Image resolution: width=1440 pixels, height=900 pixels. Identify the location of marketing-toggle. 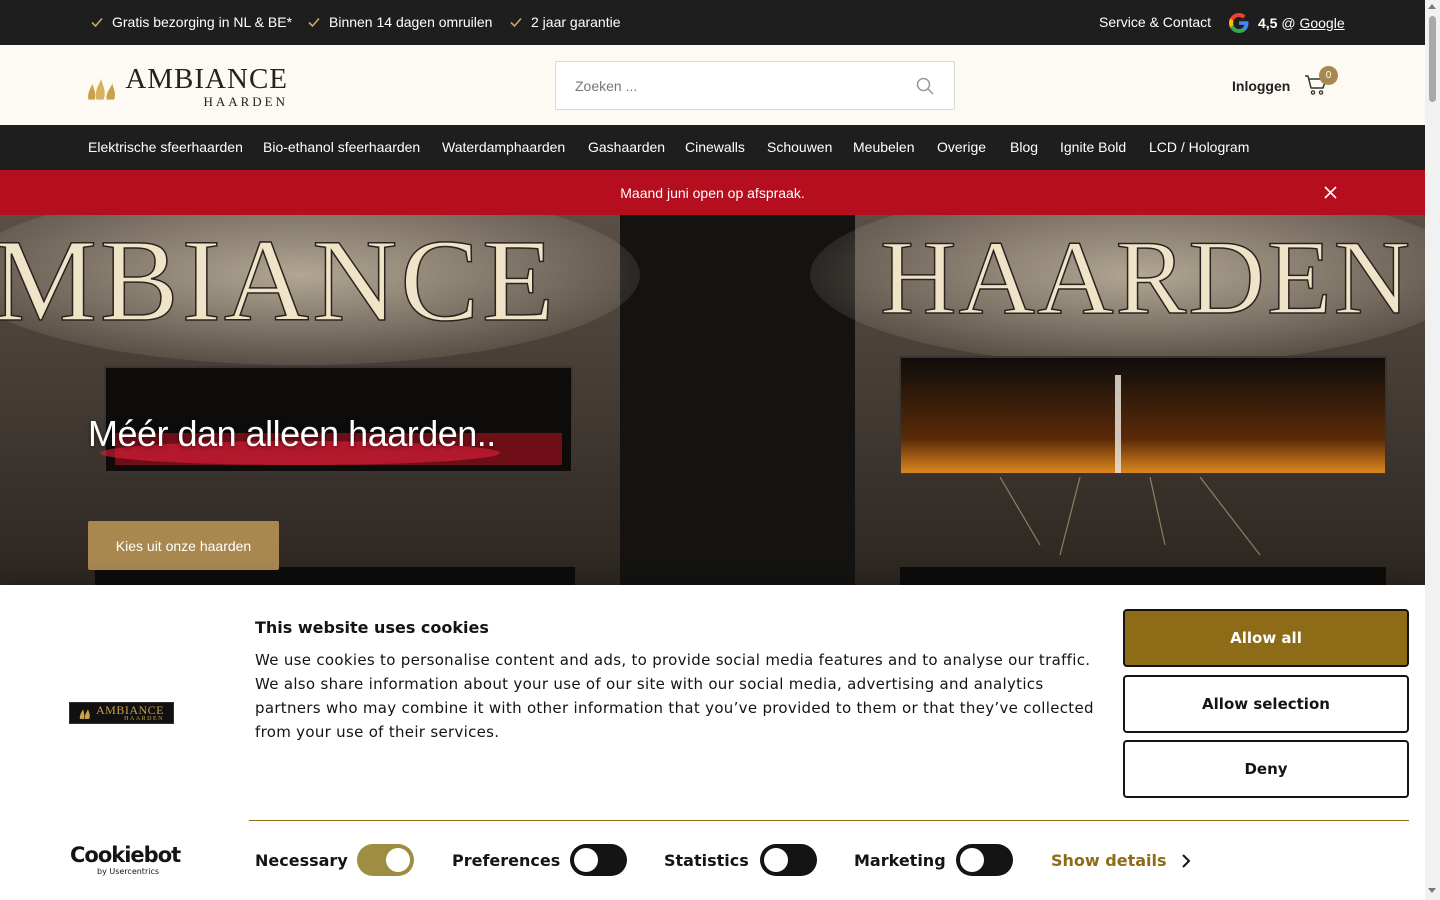
(984, 860).